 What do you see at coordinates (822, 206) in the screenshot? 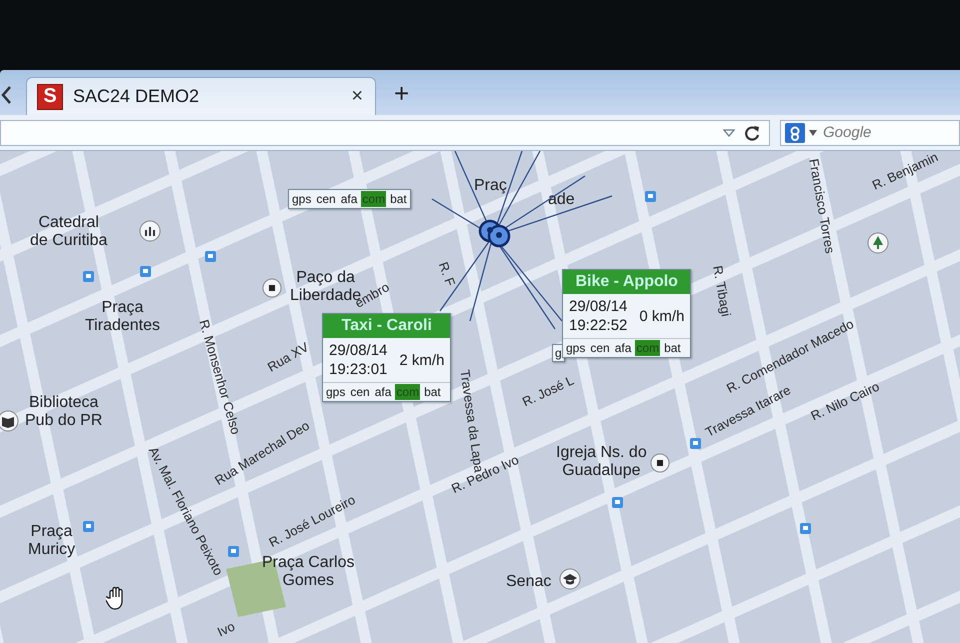
I see `street-label: Francisco Torres` at bounding box center [822, 206].